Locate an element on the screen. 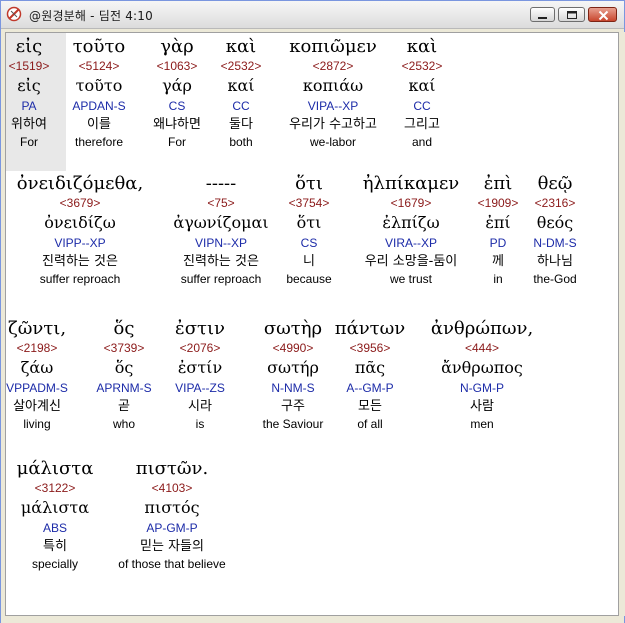 The image size is (625, 623). lemma: θεός is located at coordinates (555, 222).